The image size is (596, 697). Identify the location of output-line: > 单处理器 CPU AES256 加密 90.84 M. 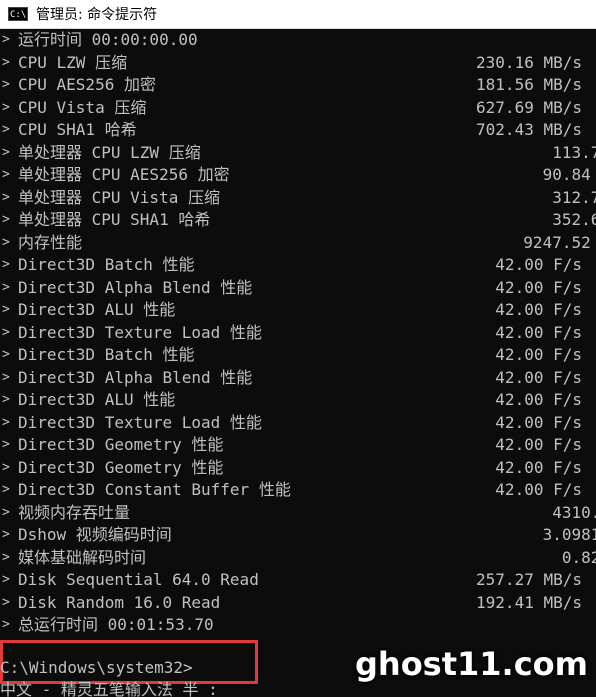
(298, 175).